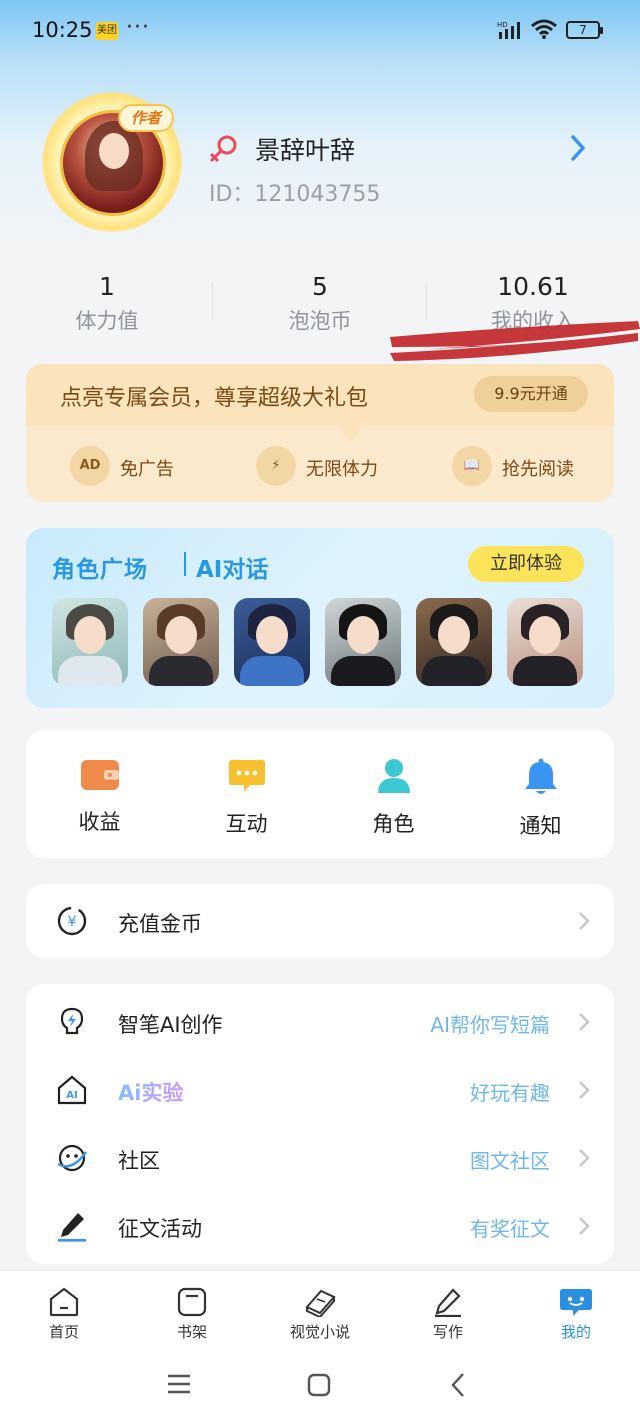  What do you see at coordinates (72, 1158) in the screenshot?
I see `planet-icon` at bounding box center [72, 1158].